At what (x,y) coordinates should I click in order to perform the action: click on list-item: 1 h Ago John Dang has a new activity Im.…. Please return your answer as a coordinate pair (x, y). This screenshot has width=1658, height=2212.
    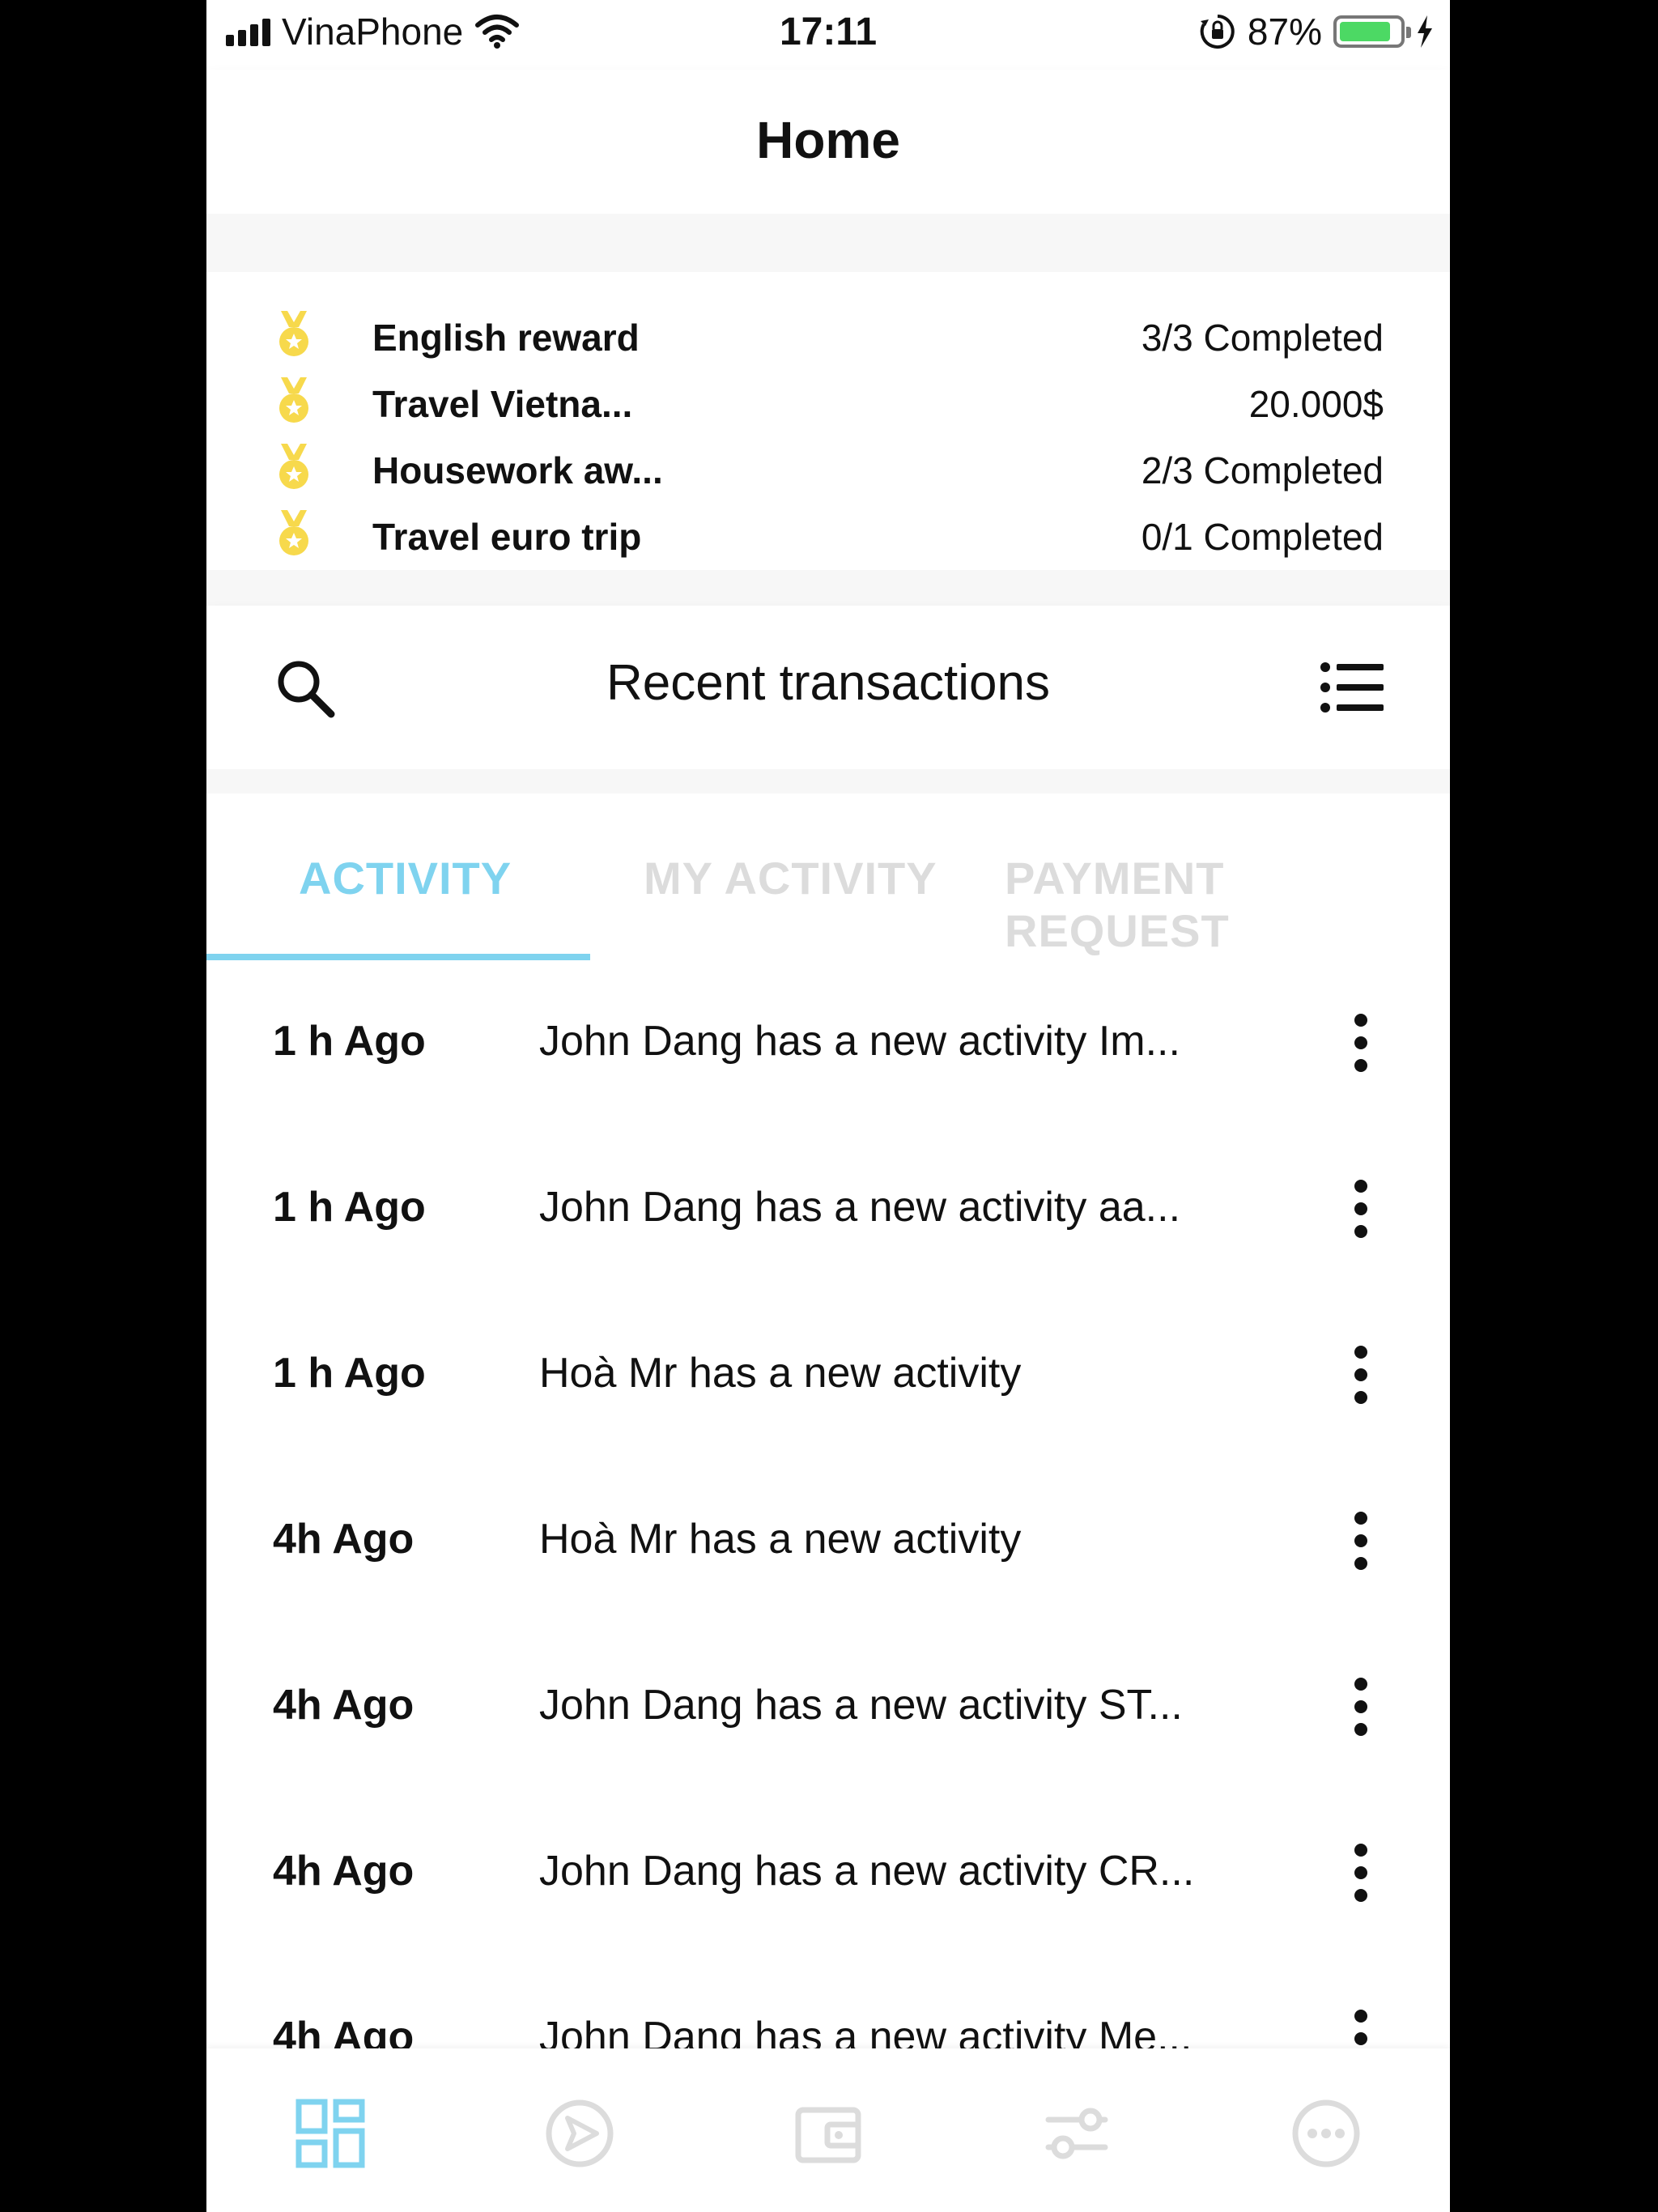
    Looking at the image, I should click on (828, 1043).